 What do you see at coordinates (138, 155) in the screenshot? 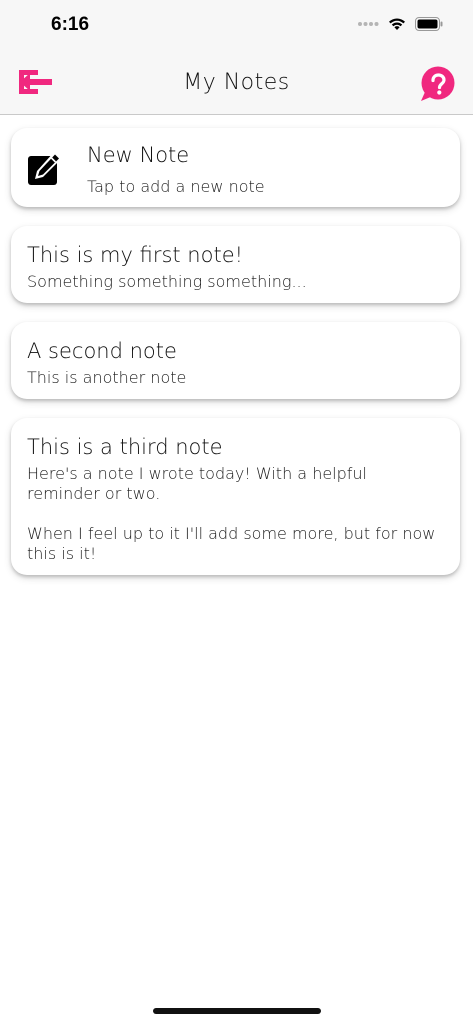
I see `new-note-title: New Note` at bounding box center [138, 155].